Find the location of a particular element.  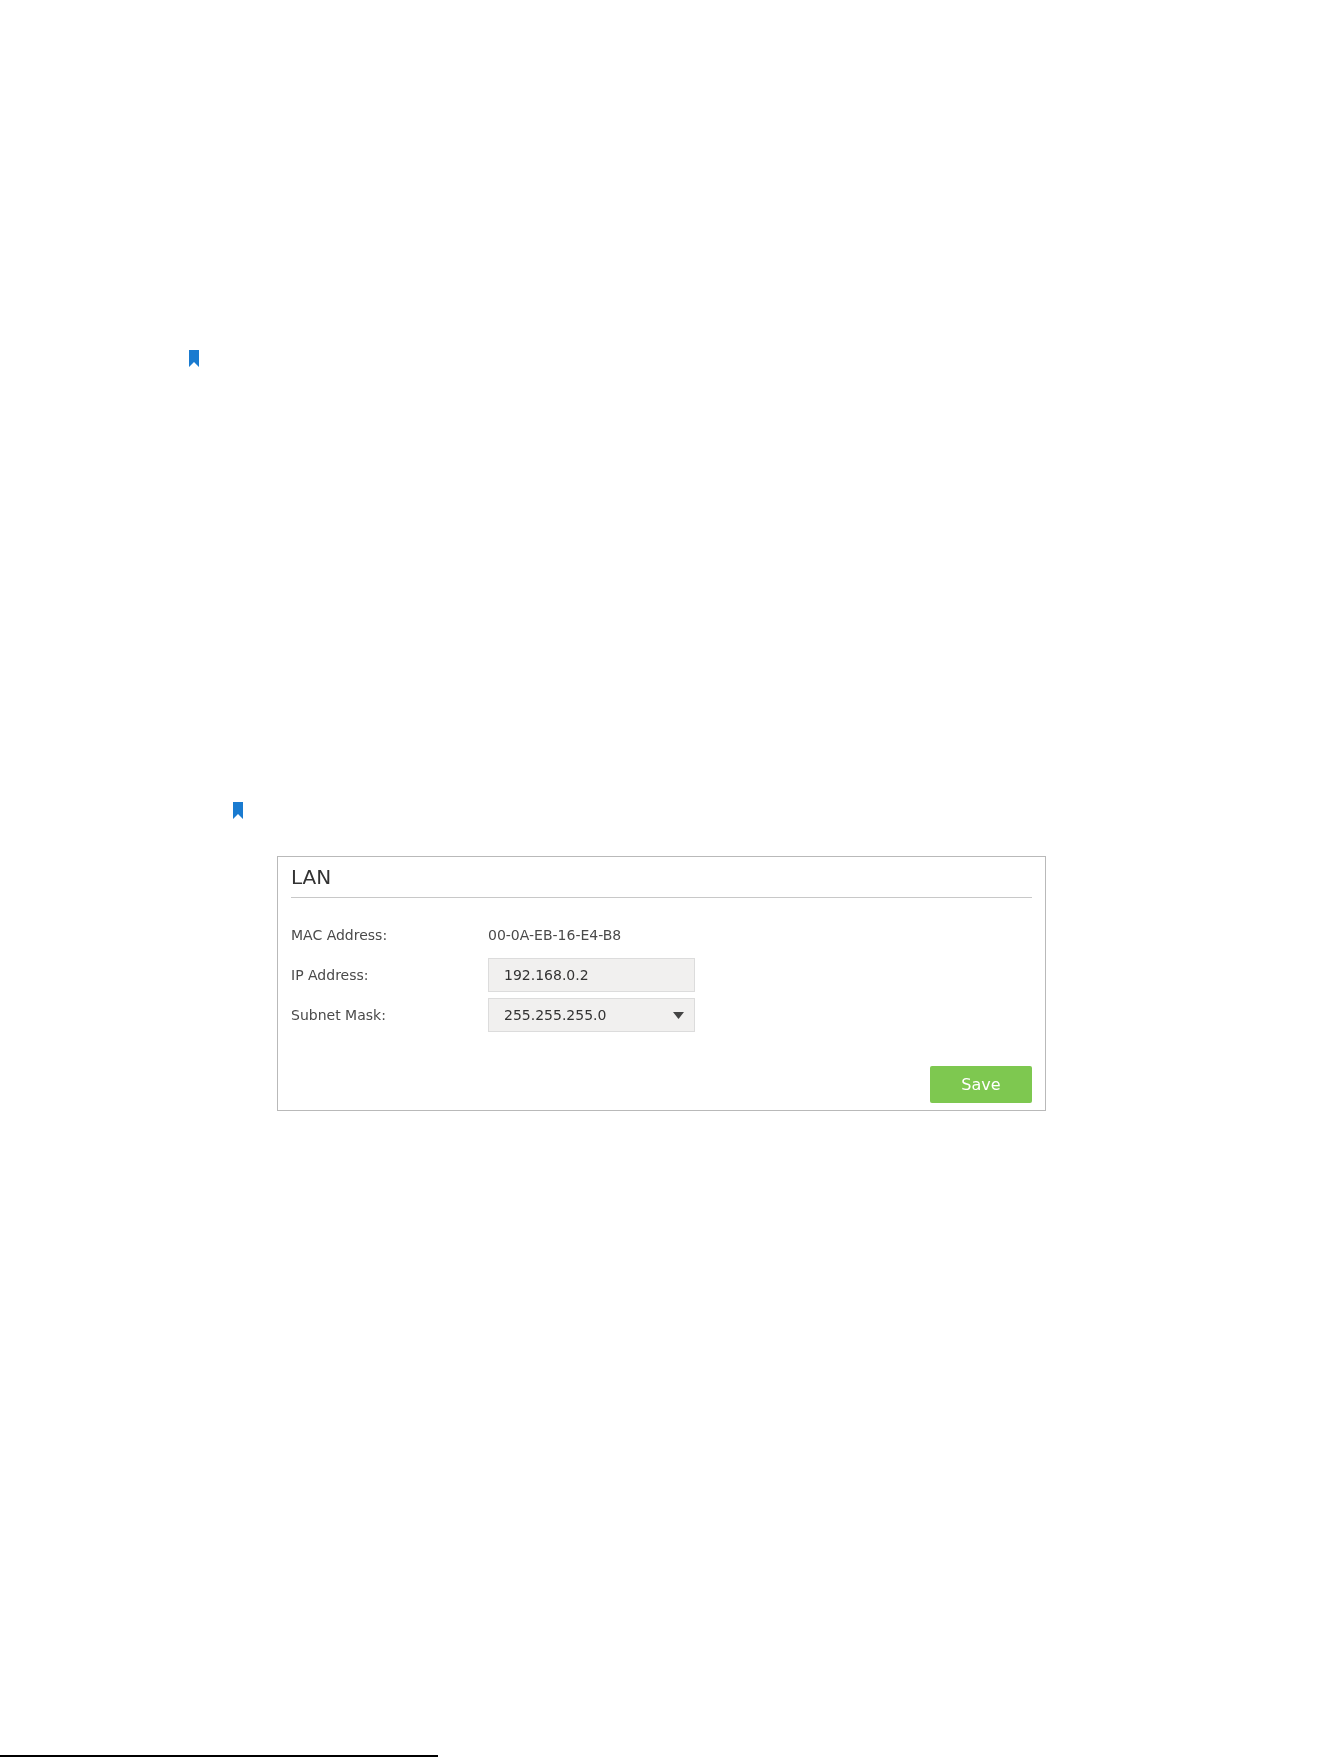

caret-icon is located at coordinates (678, 1015).